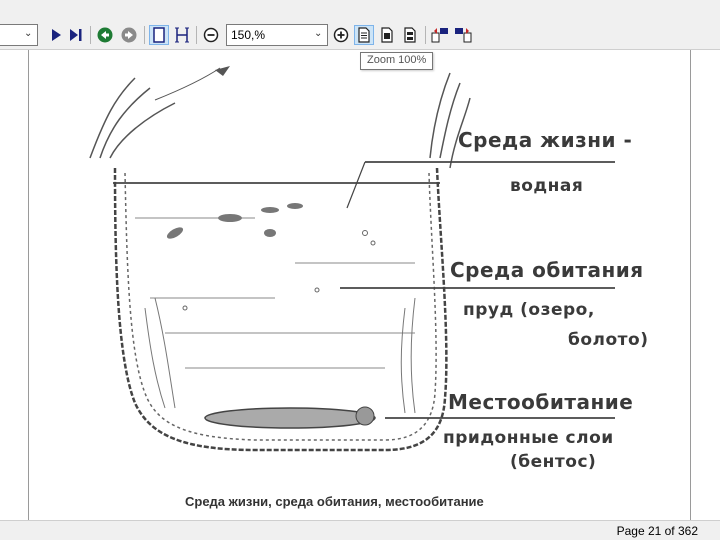  Describe the element at coordinates (397, 61) in the screenshot. I see `zoom-tooltip: Zoom 100%` at that location.